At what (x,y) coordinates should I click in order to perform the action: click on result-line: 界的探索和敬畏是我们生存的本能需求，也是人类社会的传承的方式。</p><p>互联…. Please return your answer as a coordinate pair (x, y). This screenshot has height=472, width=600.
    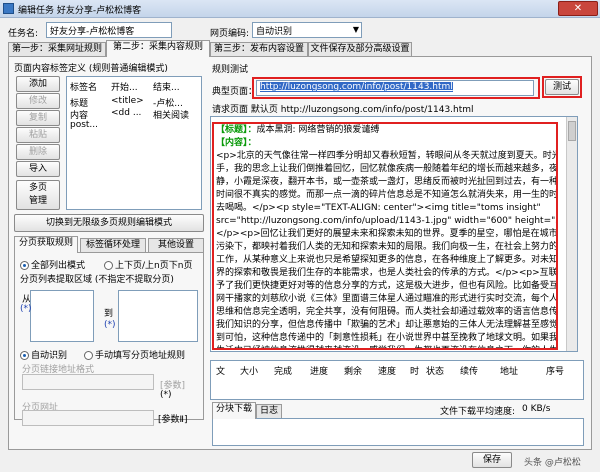
    Looking at the image, I should click on (386, 273).